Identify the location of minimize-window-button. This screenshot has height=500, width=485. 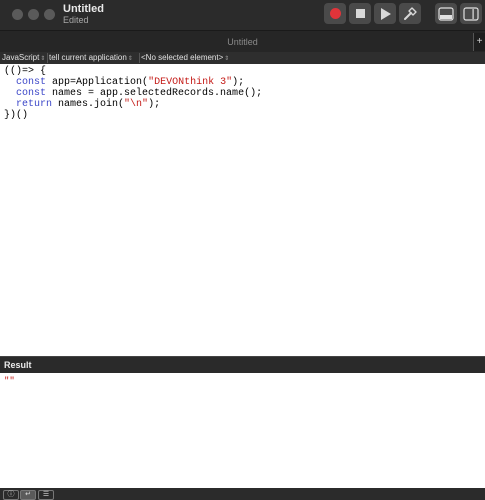
(33, 14).